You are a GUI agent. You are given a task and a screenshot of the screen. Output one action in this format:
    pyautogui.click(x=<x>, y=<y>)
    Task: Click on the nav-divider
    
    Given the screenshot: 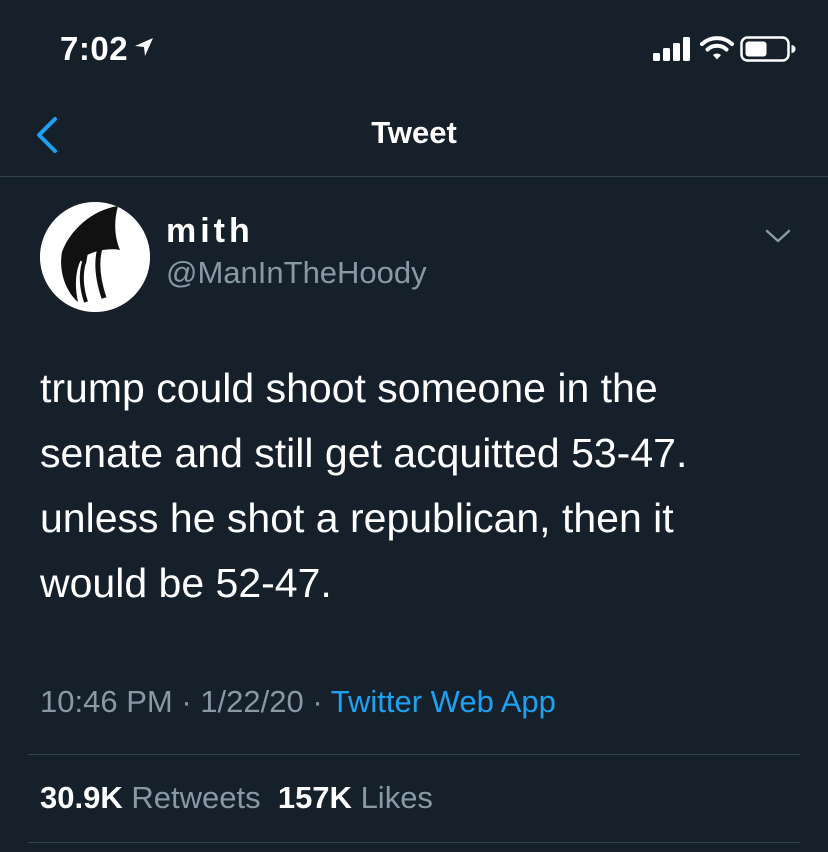 What is the action you would take?
    pyautogui.click(x=414, y=176)
    